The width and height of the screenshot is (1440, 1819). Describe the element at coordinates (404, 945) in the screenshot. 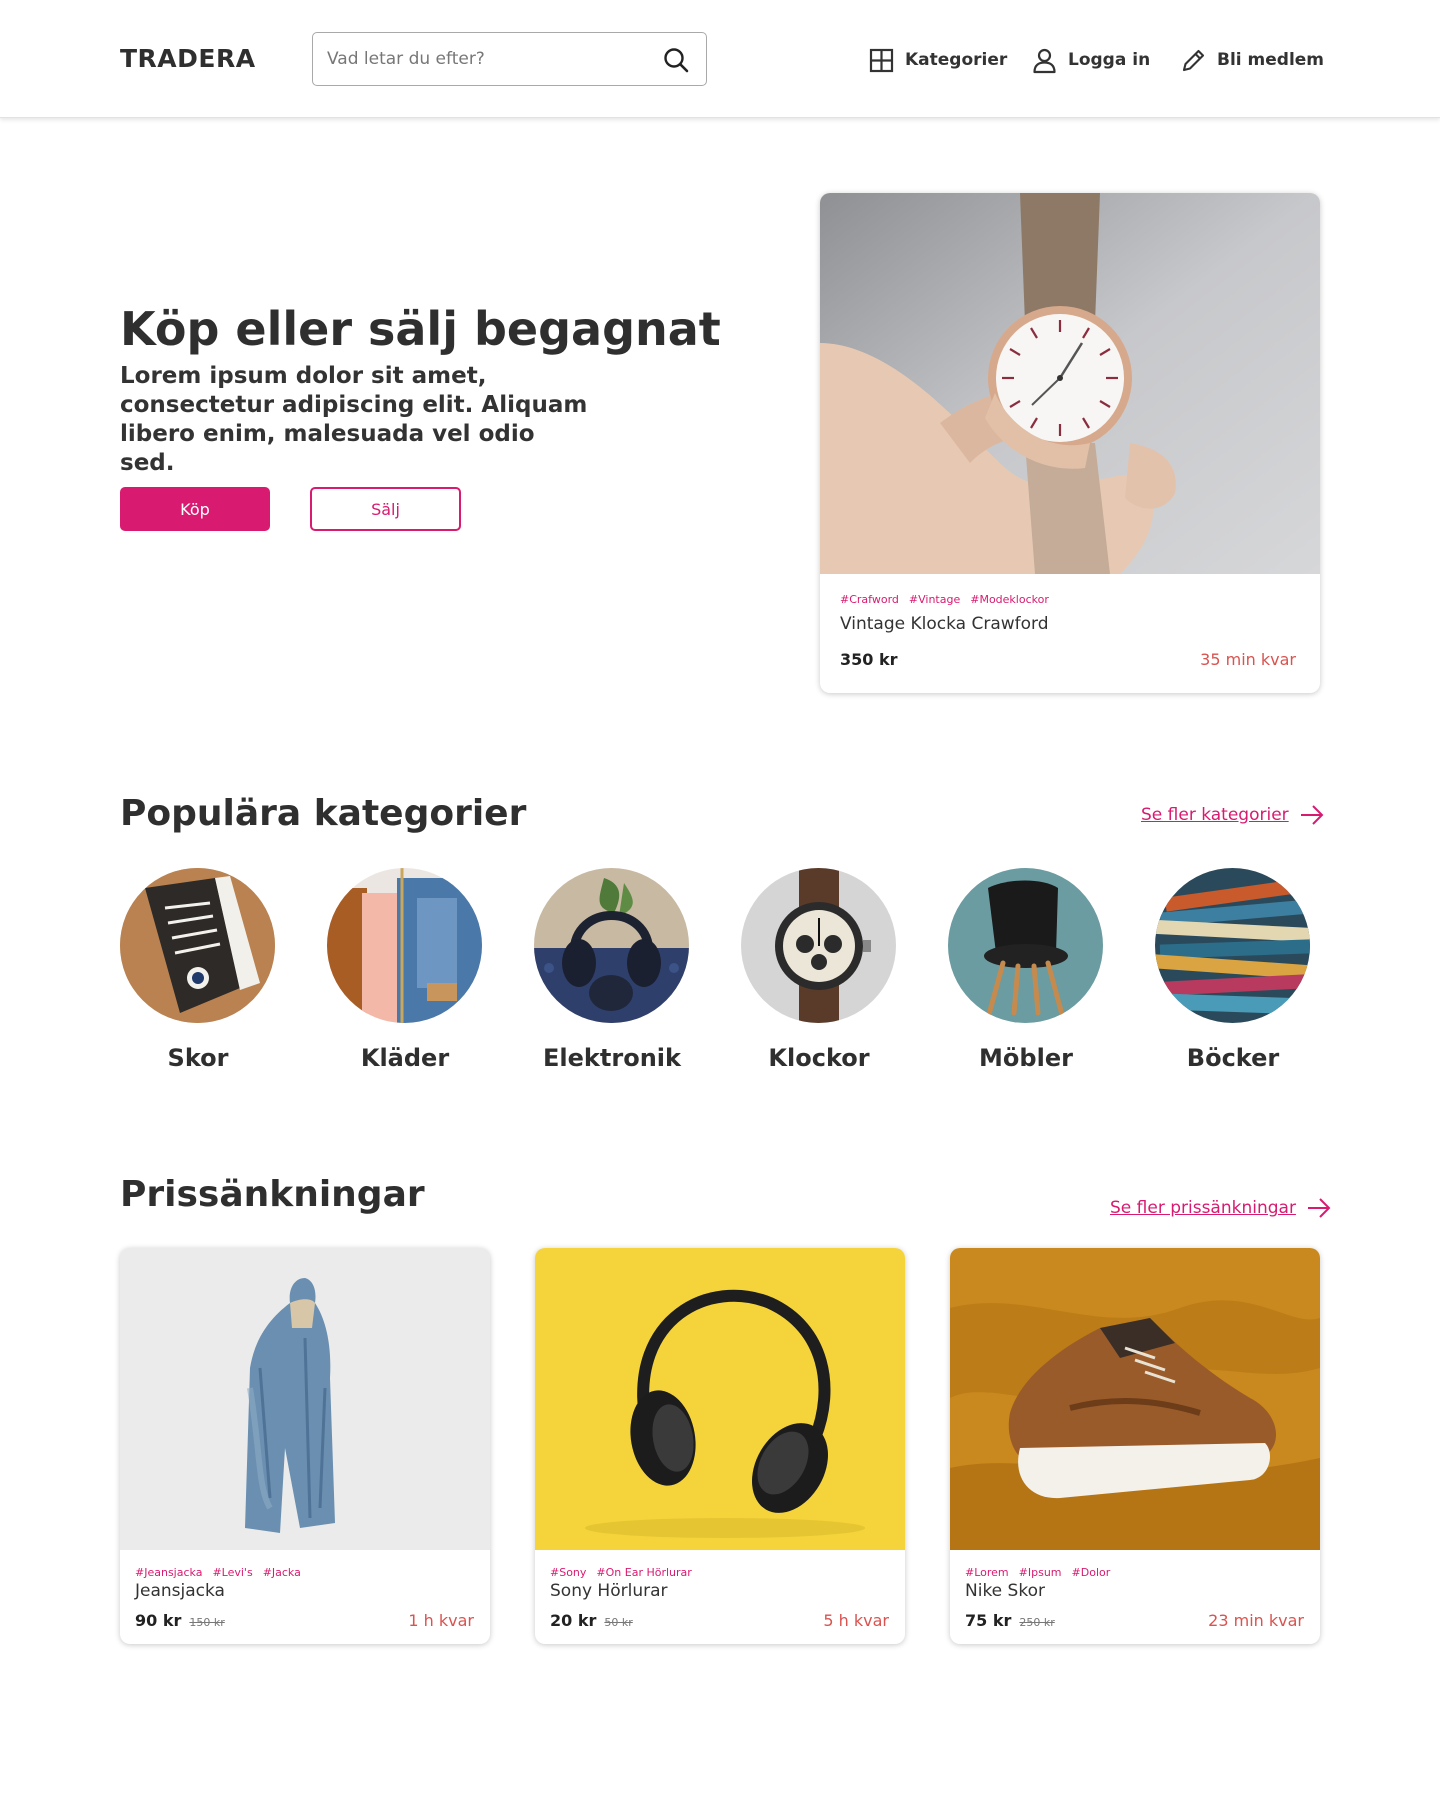

I see `clothes-photo-icon` at that location.